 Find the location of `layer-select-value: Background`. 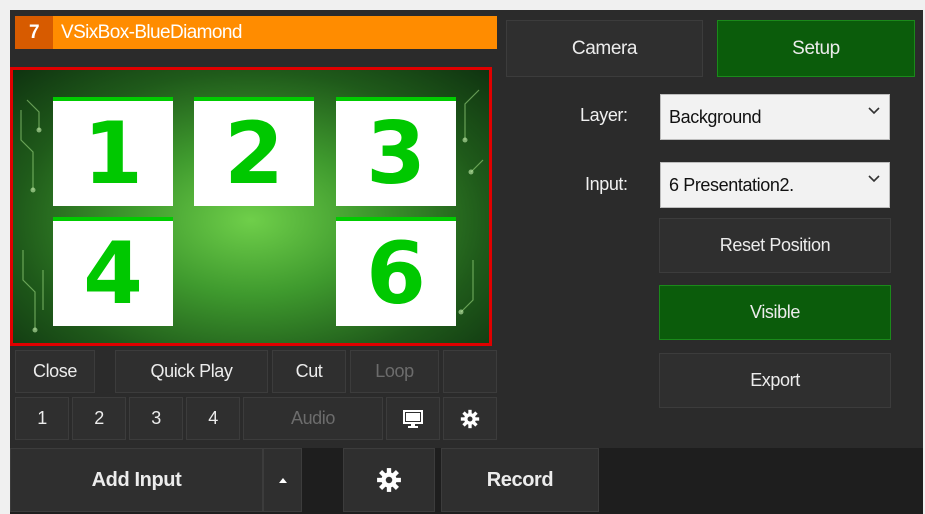

layer-select-value: Background is located at coordinates (715, 116).